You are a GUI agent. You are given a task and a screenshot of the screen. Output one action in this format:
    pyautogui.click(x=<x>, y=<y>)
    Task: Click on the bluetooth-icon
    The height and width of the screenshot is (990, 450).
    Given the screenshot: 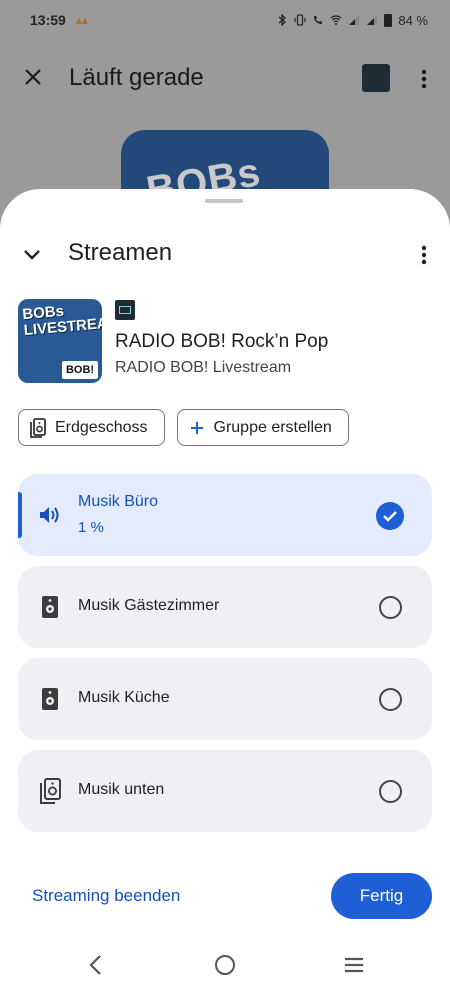 What is the action you would take?
    pyautogui.click(x=282, y=20)
    